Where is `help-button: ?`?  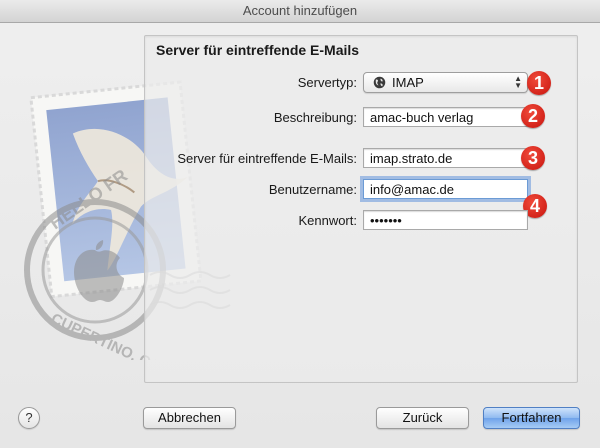
help-button: ? is located at coordinates (29, 418).